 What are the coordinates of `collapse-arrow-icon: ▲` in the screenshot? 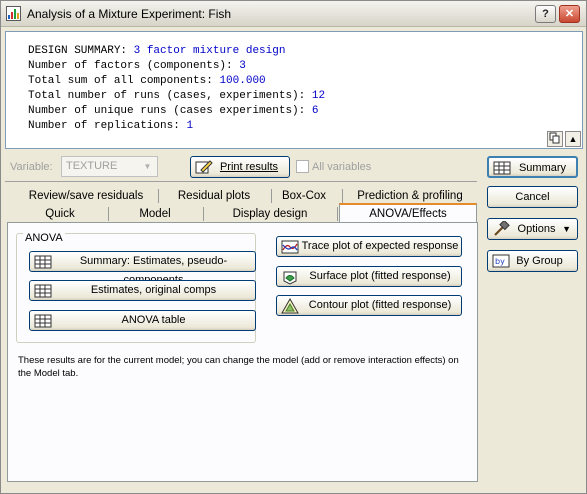 It's located at (573, 139).